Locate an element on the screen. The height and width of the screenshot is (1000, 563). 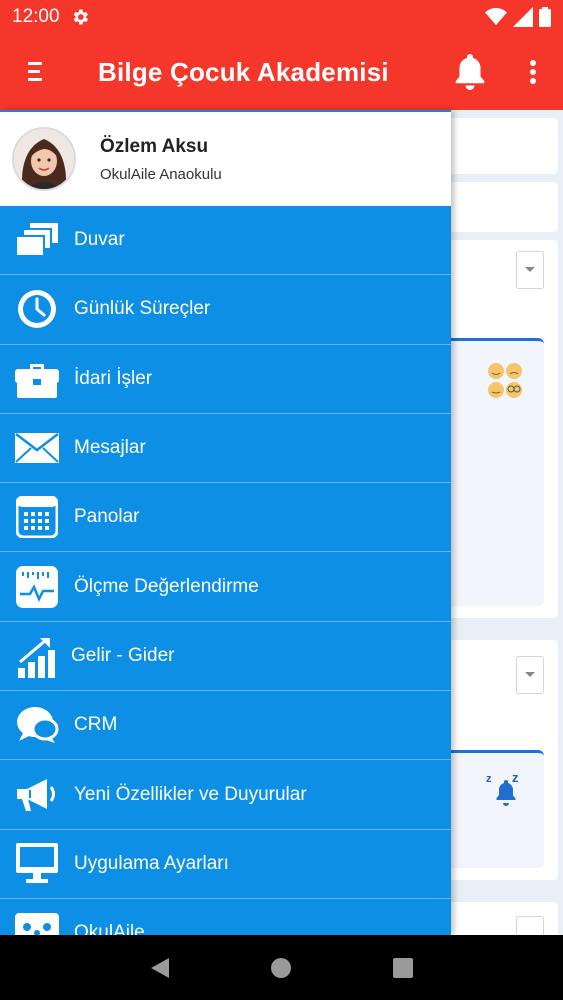
menu-item-label: OkulAile is located at coordinates (109, 928).